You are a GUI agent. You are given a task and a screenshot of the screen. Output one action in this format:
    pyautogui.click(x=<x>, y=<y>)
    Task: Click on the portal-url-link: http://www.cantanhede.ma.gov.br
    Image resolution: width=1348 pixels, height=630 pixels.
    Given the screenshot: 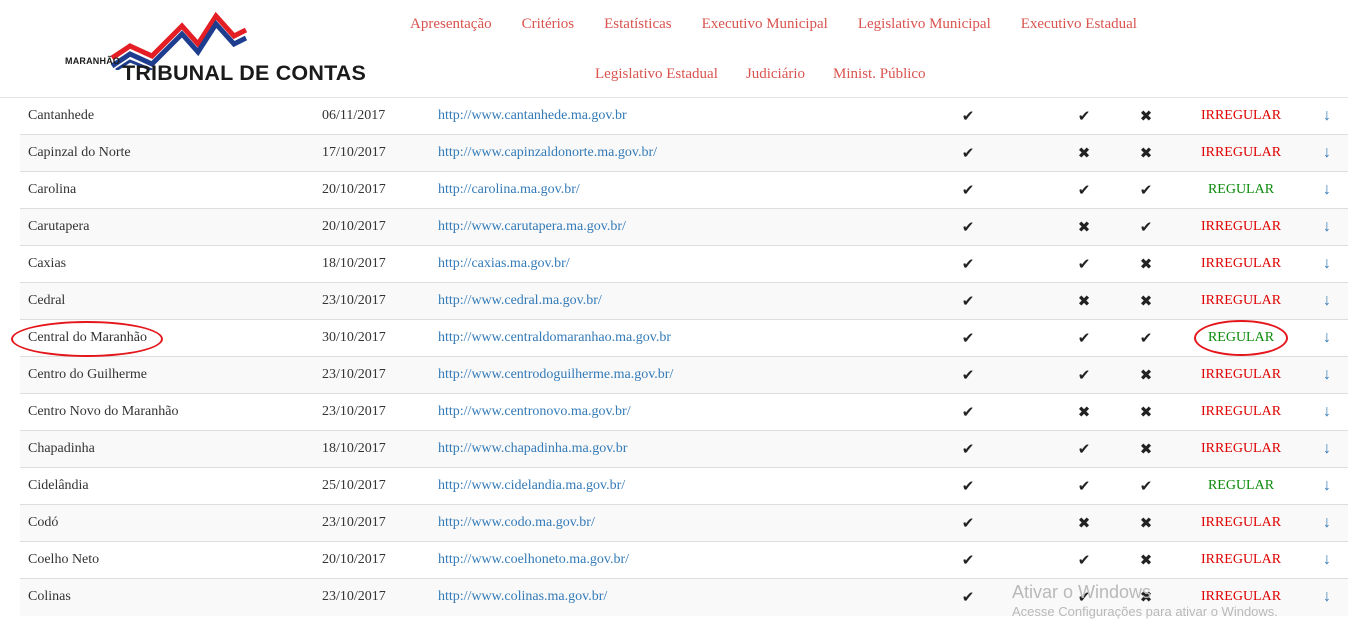 What is the action you would take?
    pyautogui.click(x=532, y=115)
    